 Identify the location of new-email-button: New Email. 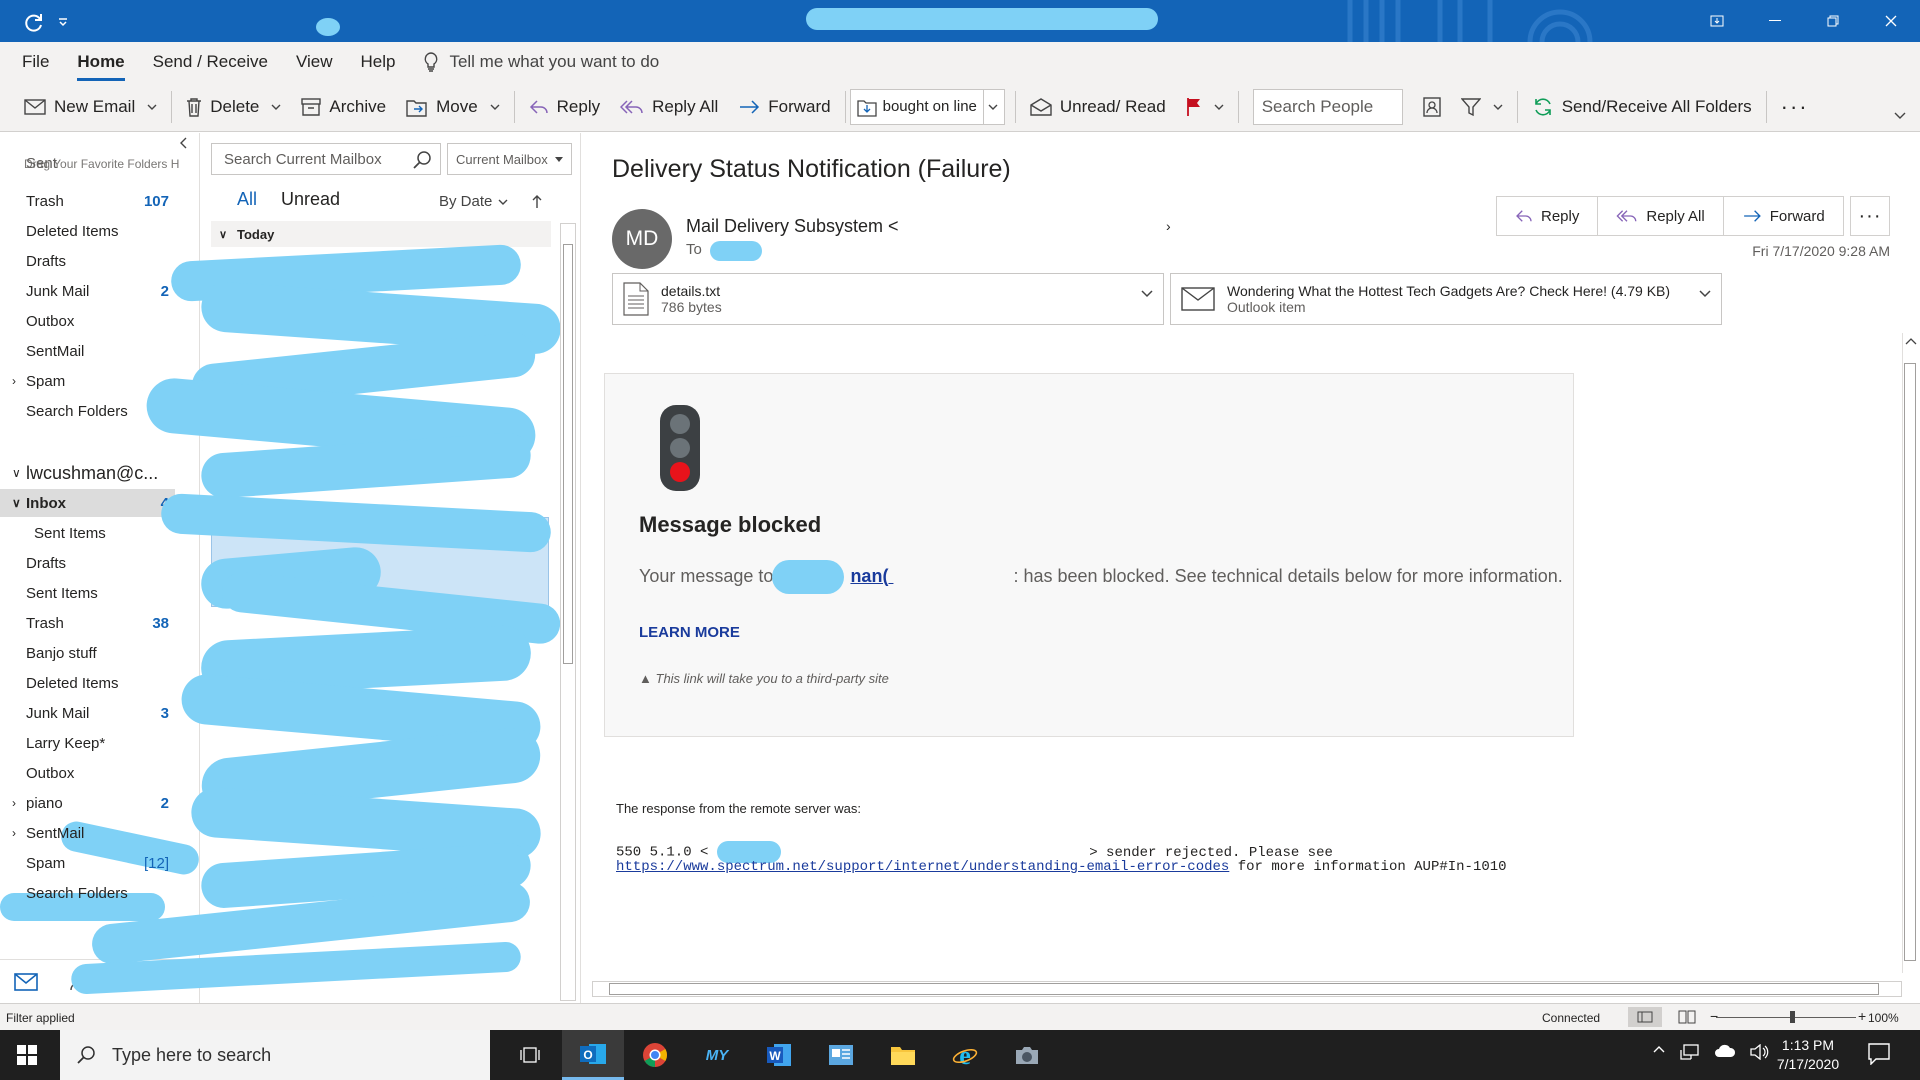
(90, 107).